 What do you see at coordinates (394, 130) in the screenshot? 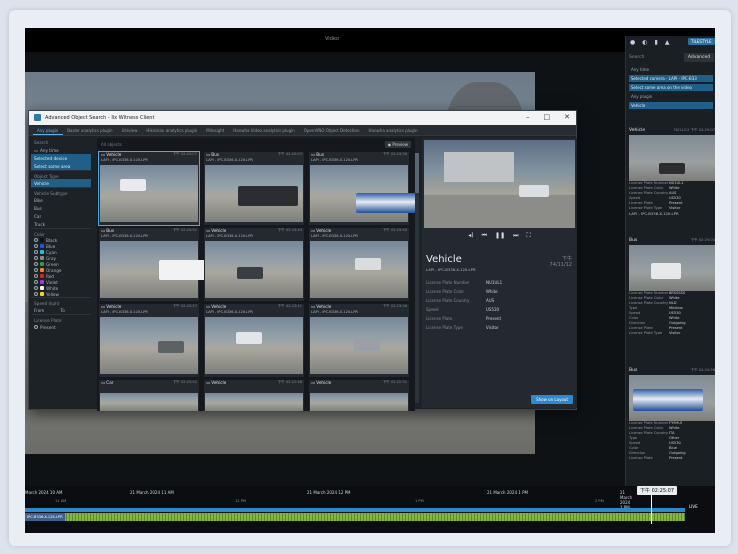
I see `tab-plugin: Hanwha analytics plugin` at bounding box center [394, 130].